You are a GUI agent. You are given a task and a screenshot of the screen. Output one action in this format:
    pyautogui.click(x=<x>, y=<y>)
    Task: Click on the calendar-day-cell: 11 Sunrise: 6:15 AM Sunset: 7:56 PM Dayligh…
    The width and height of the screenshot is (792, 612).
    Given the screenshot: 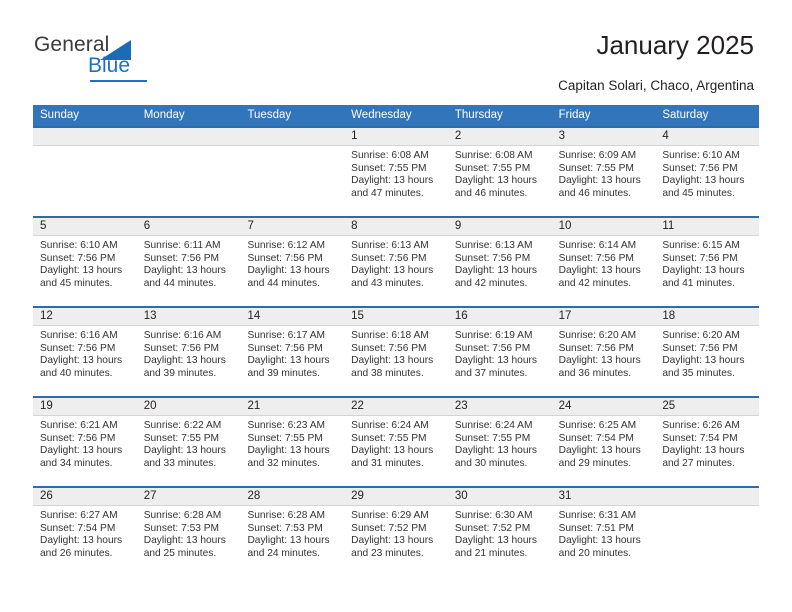 What is the action you would take?
    pyautogui.click(x=707, y=262)
    